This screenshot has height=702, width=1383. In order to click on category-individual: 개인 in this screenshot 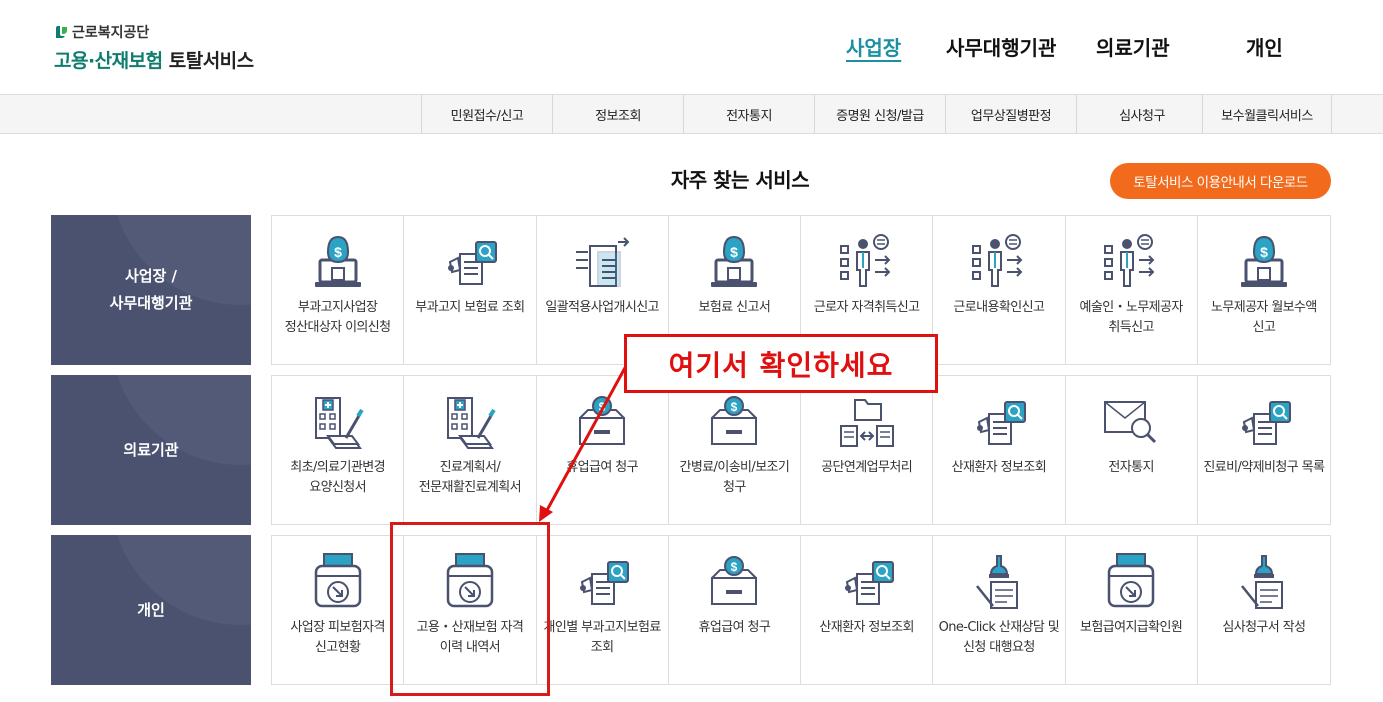, I will do `click(151, 610)`.